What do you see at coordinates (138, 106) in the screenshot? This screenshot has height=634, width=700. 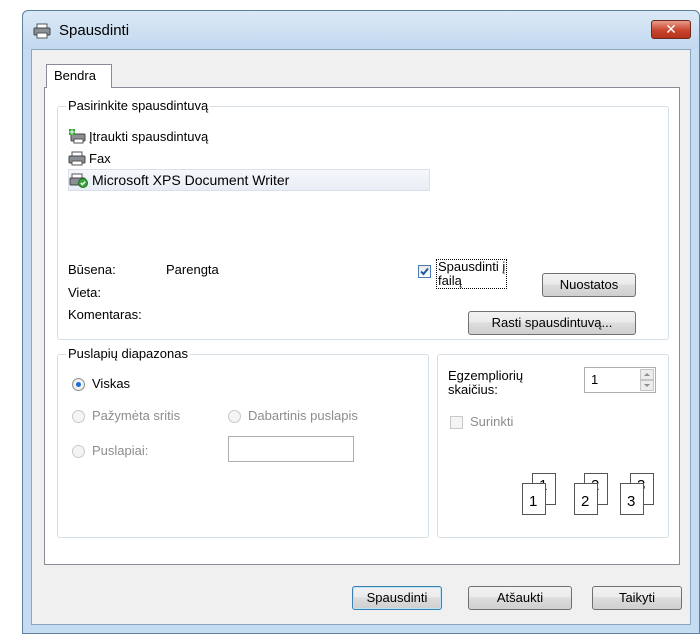 I see `printer-group-label: Pasirinkite spausdintuvą` at bounding box center [138, 106].